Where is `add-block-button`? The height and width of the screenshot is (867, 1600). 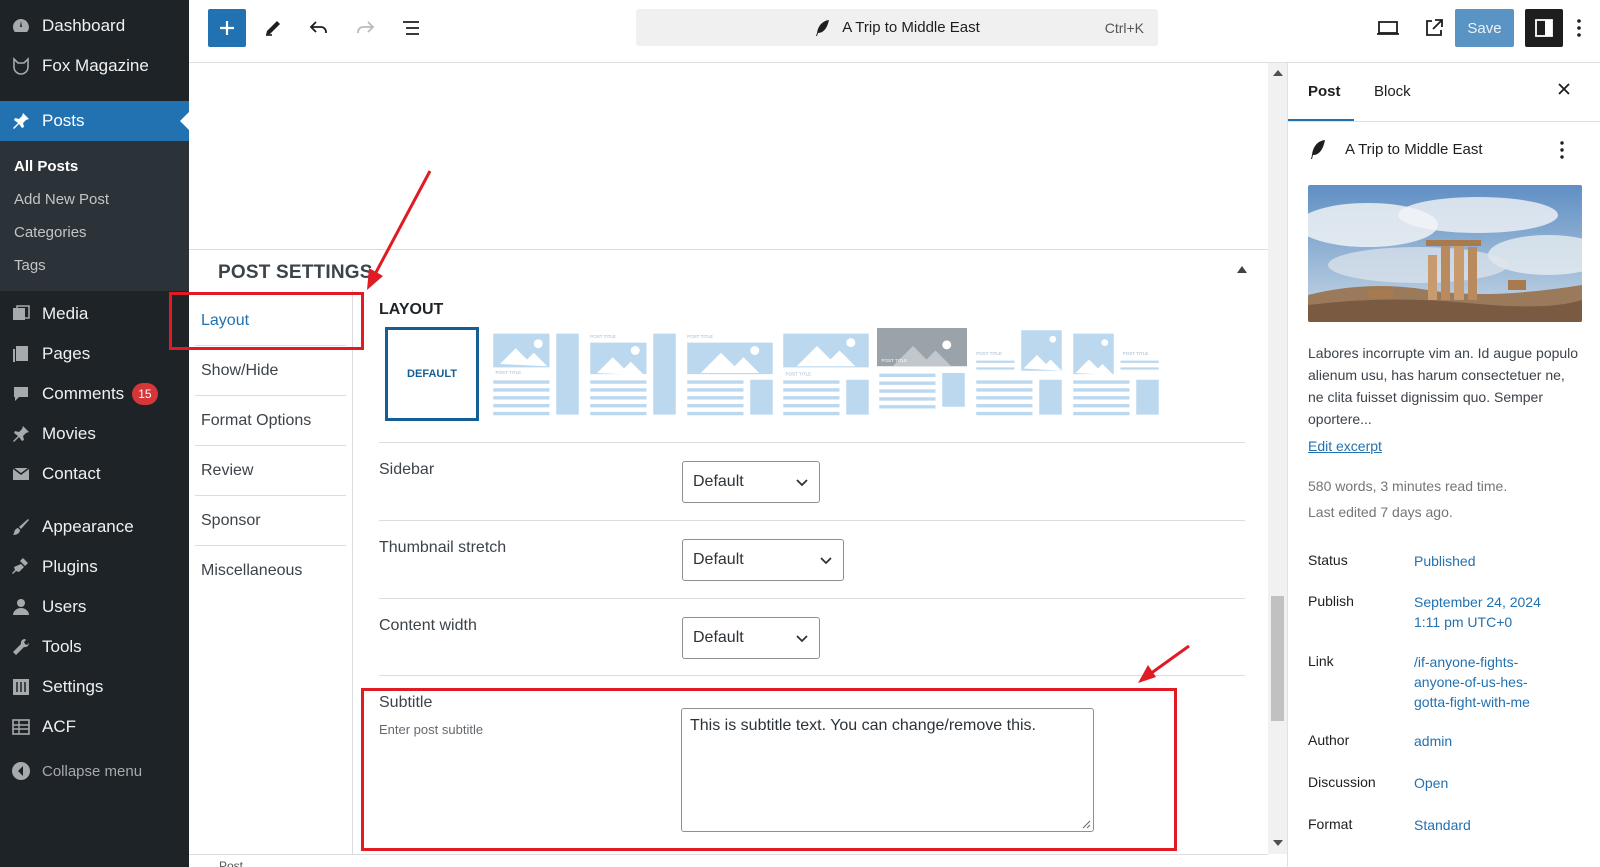
add-block-button is located at coordinates (227, 28).